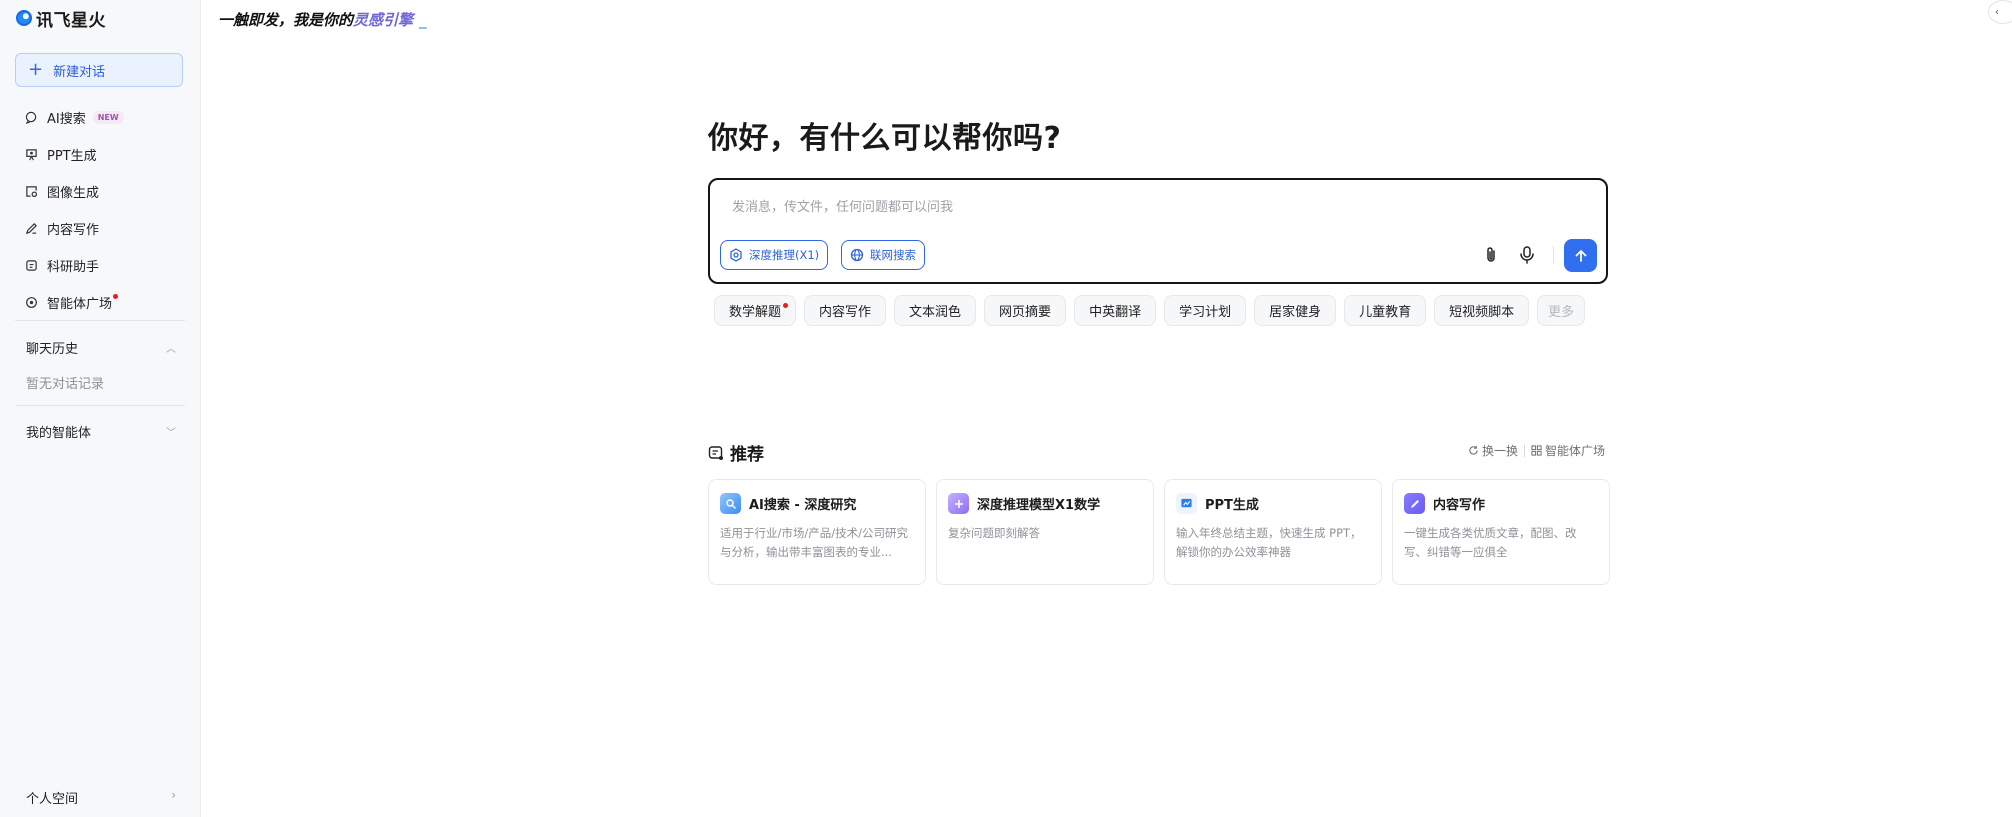 The height and width of the screenshot is (817, 2012). I want to click on image-icon, so click(32, 192).